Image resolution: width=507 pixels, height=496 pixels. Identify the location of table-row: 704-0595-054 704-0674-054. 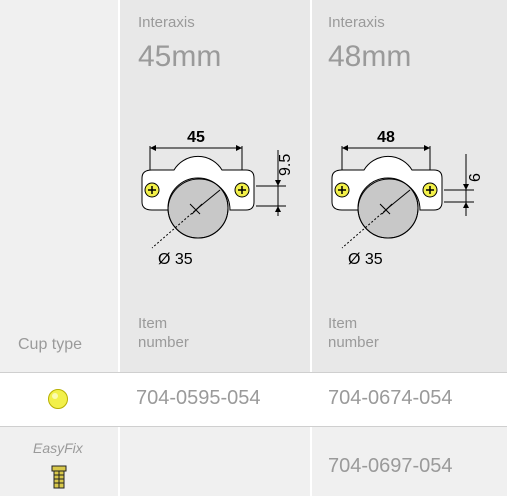
(253, 399).